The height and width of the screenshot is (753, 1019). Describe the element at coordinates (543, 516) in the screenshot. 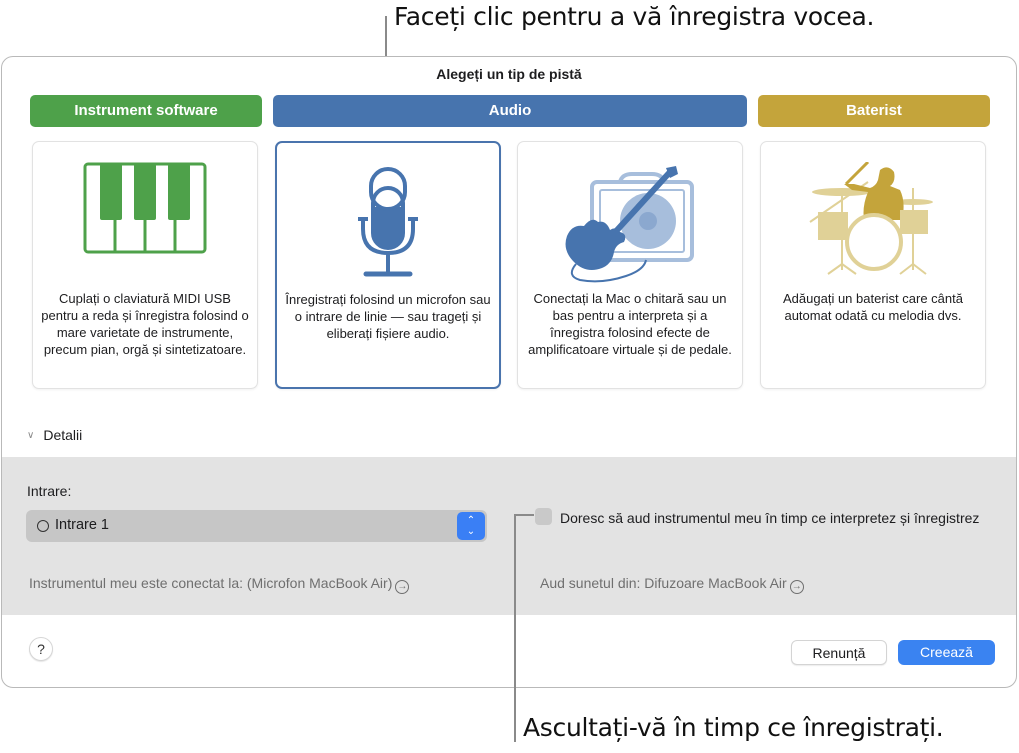

I see `monitor-checkbox` at that location.